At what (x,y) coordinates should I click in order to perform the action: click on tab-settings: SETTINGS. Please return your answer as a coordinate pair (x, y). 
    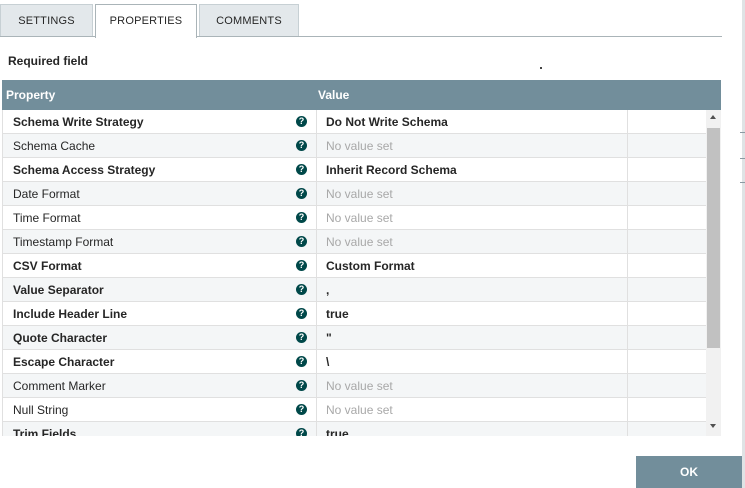
    Looking at the image, I should click on (46, 20).